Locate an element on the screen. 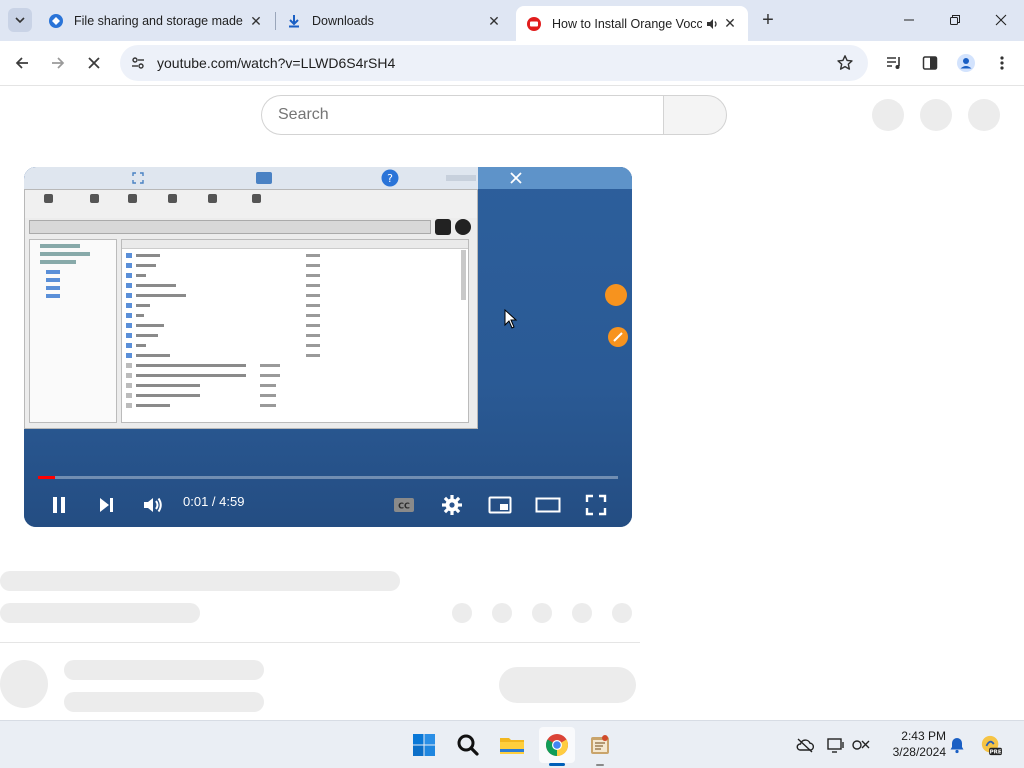 The width and height of the screenshot is (1024, 768). volume-icon is located at coordinates (153, 505).